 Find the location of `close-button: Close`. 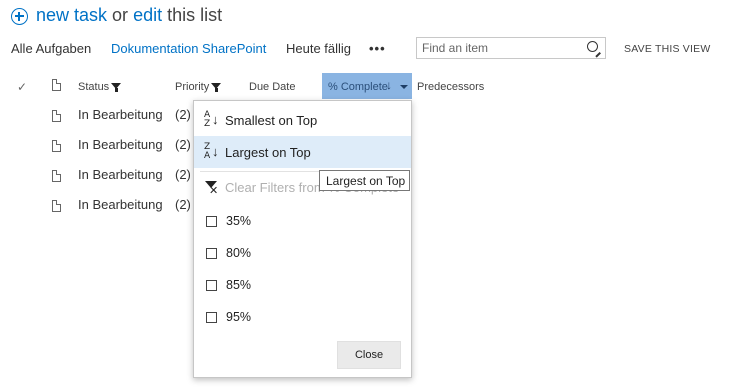

close-button: Close is located at coordinates (369, 355).